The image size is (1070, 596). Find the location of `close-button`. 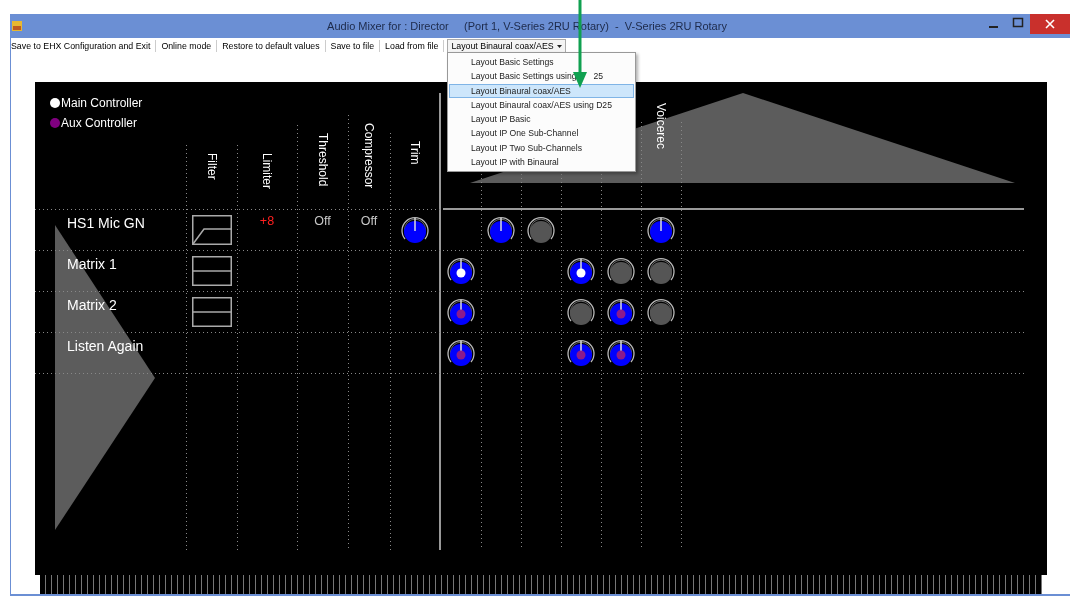

close-button is located at coordinates (1050, 24).